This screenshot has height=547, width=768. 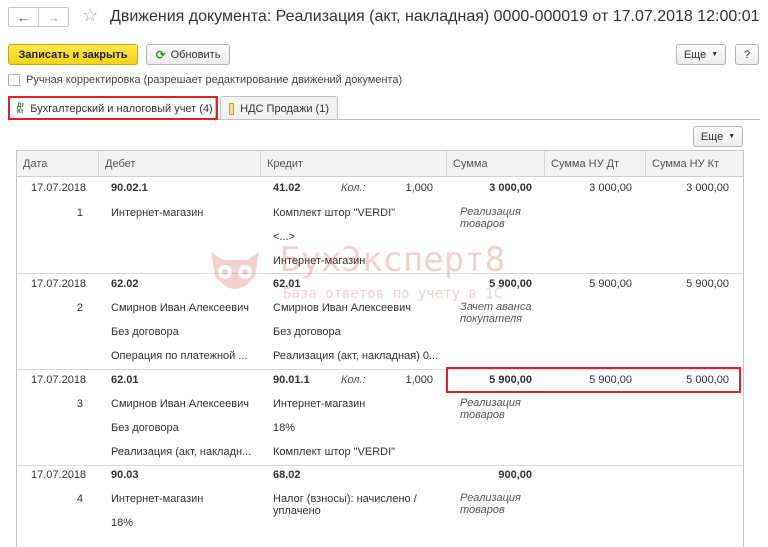 What do you see at coordinates (21, 109) in the screenshot?
I see `dt-kt-icon: Дт Кт` at bounding box center [21, 109].